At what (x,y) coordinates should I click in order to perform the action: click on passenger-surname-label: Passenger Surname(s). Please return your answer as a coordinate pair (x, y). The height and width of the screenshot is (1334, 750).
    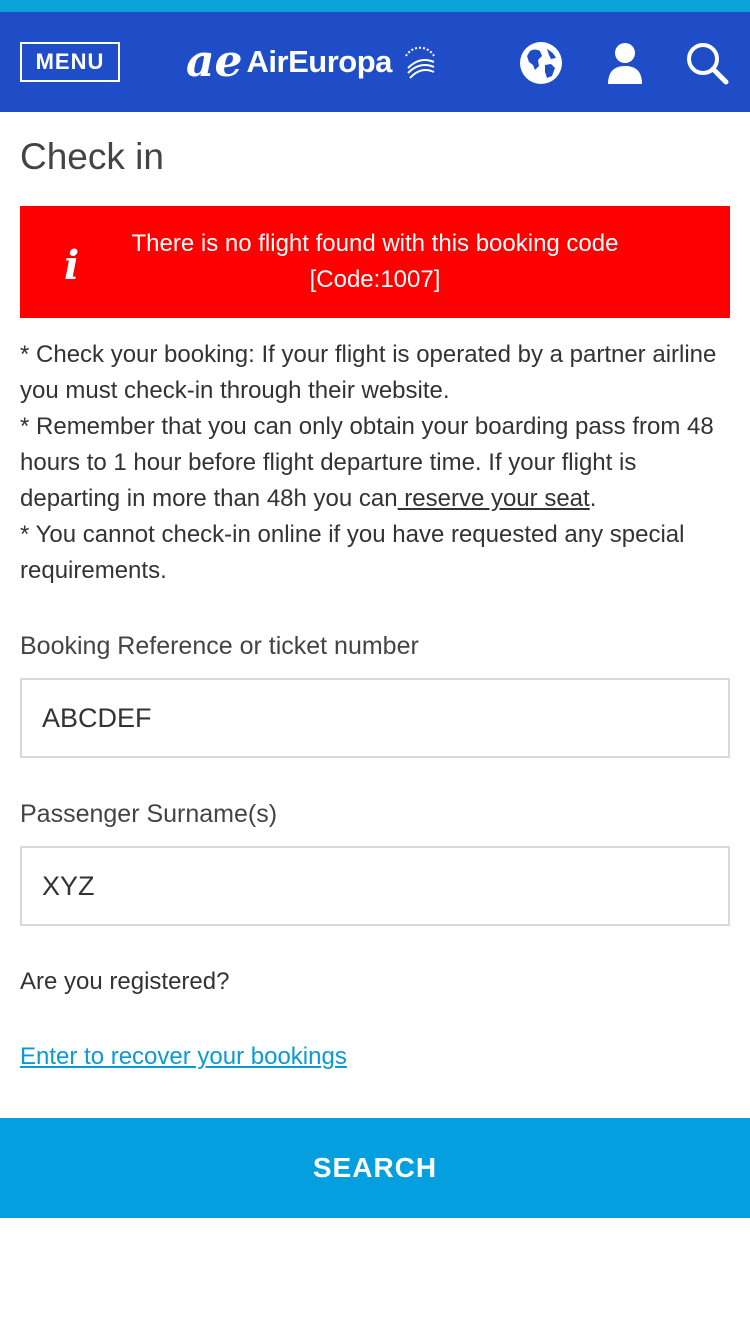
    Looking at the image, I should click on (149, 814).